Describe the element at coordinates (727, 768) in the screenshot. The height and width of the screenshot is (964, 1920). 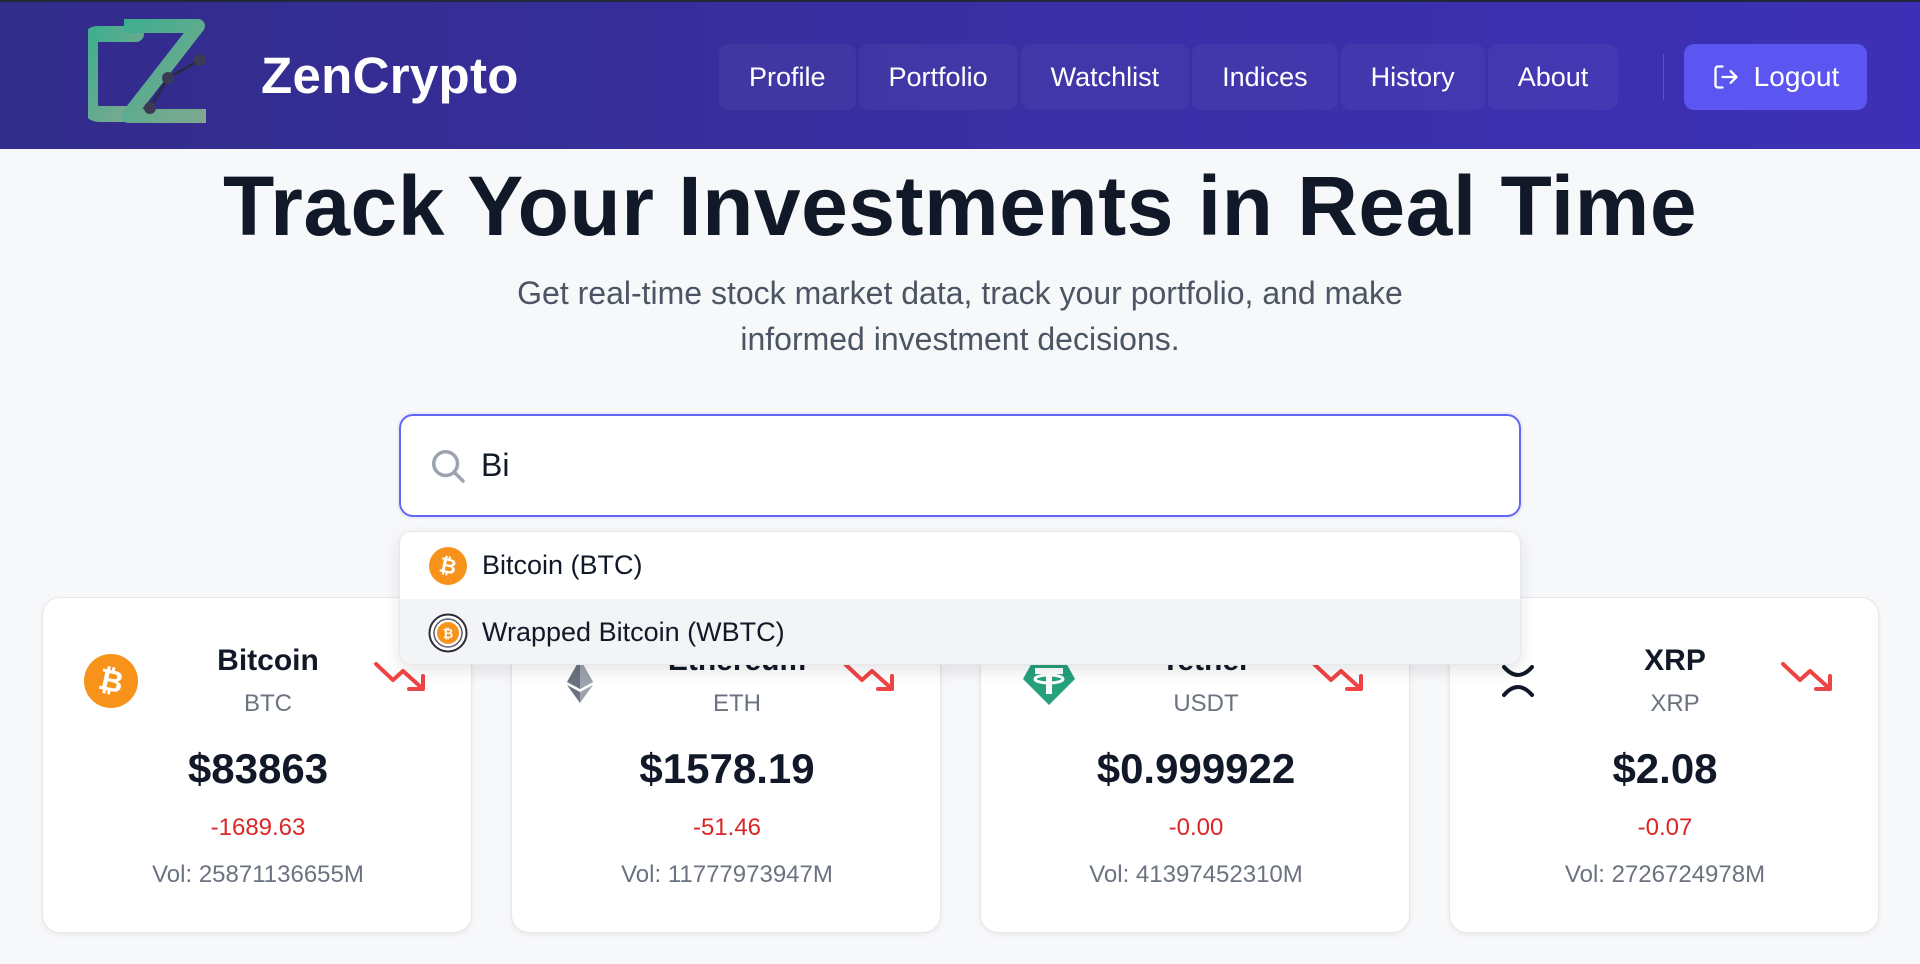
I see `coin-price: $1578.19` at that location.